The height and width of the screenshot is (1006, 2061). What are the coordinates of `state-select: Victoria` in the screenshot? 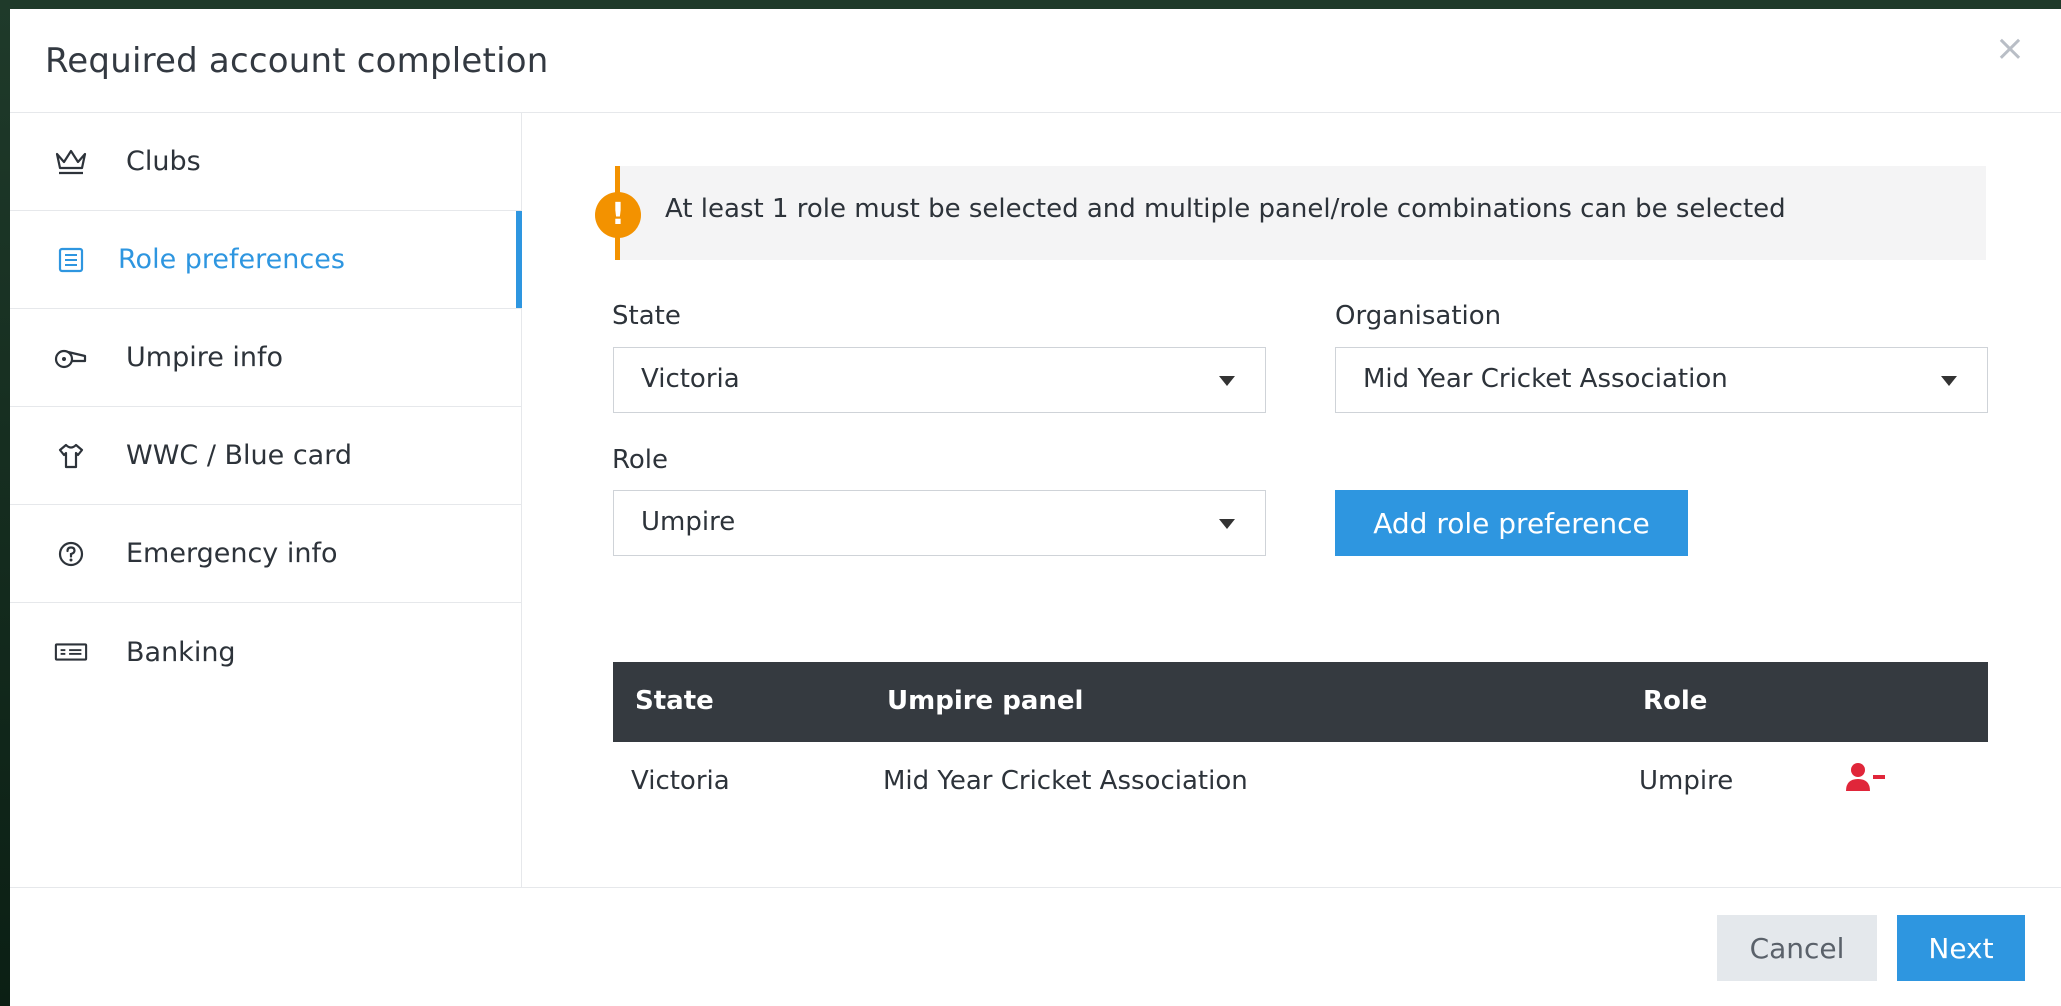 It's located at (939, 380).